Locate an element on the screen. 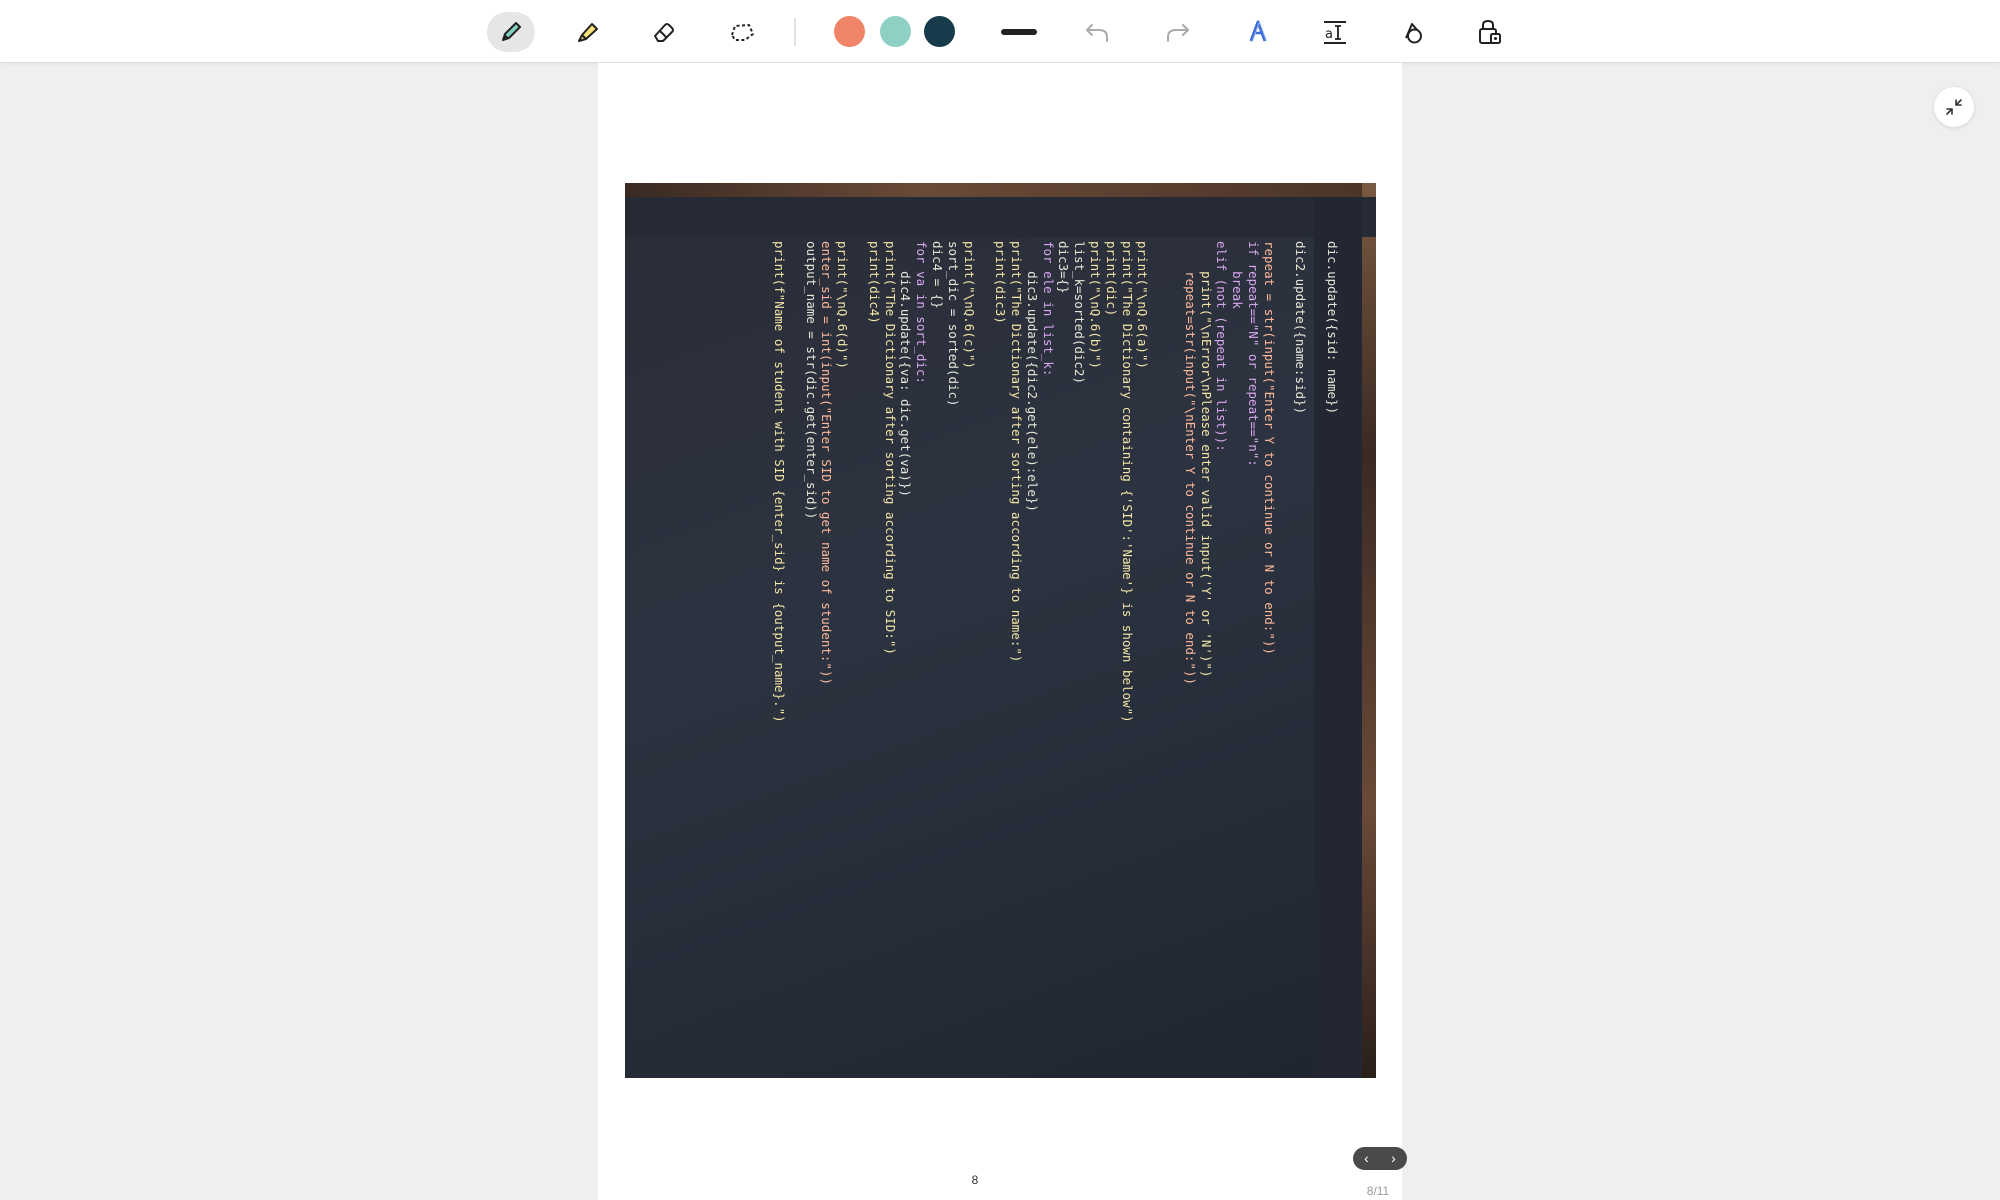 This screenshot has width=2000, height=1200. color-swatch-navy is located at coordinates (939, 31).